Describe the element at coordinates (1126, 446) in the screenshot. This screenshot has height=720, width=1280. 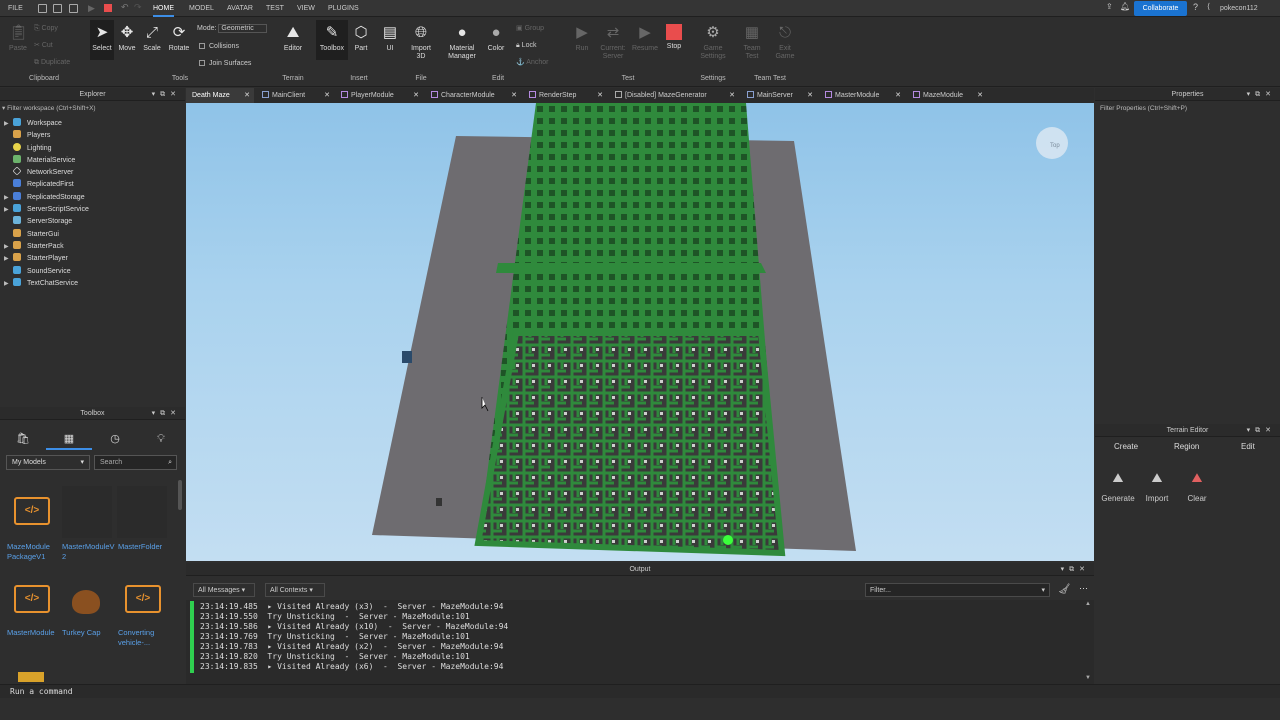
I see `terrain-tab-create: Create` at that location.